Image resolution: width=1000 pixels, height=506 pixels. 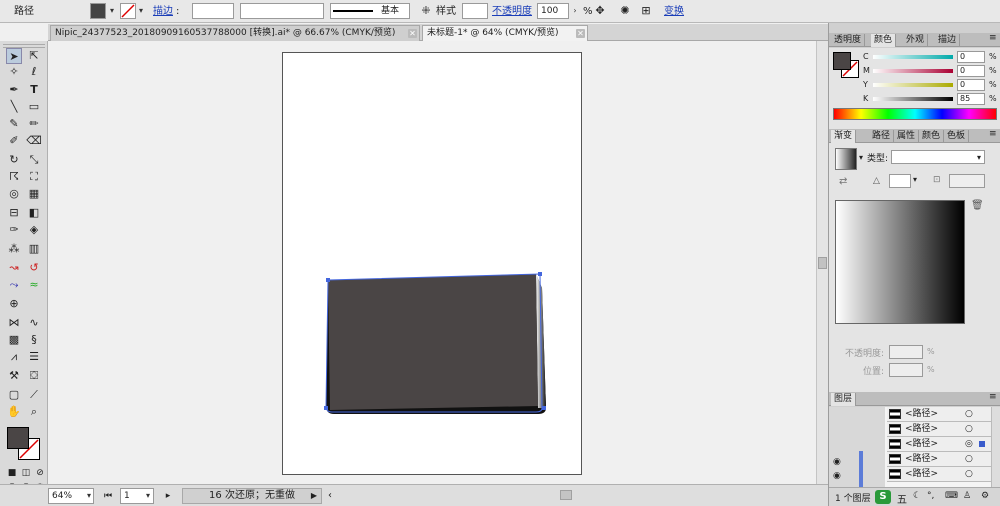 What do you see at coordinates (906, 352) in the screenshot?
I see `stop-opacity-field` at bounding box center [906, 352].